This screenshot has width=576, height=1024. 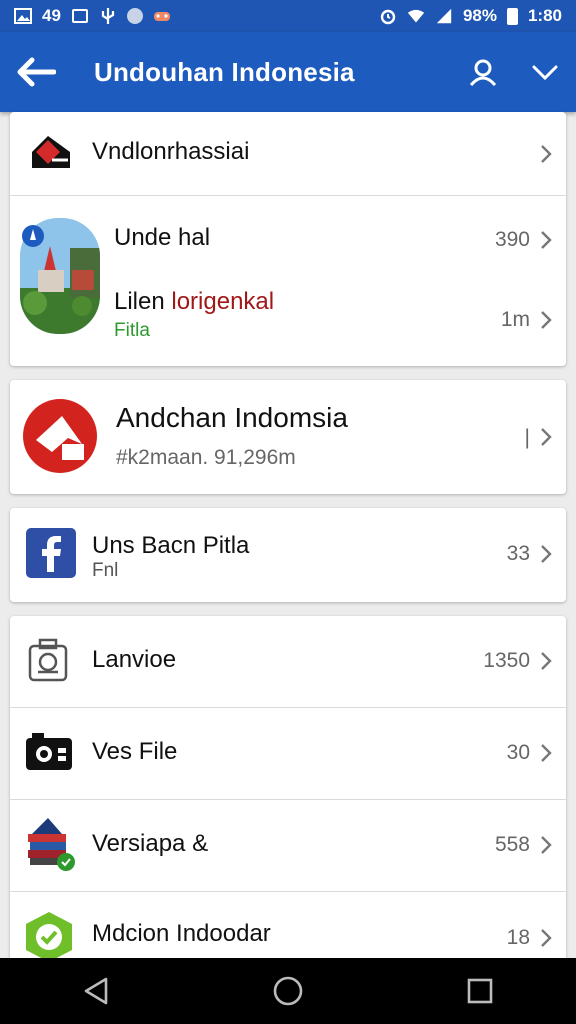 I want to click on row-count: 558, so click(x=512, y=844).